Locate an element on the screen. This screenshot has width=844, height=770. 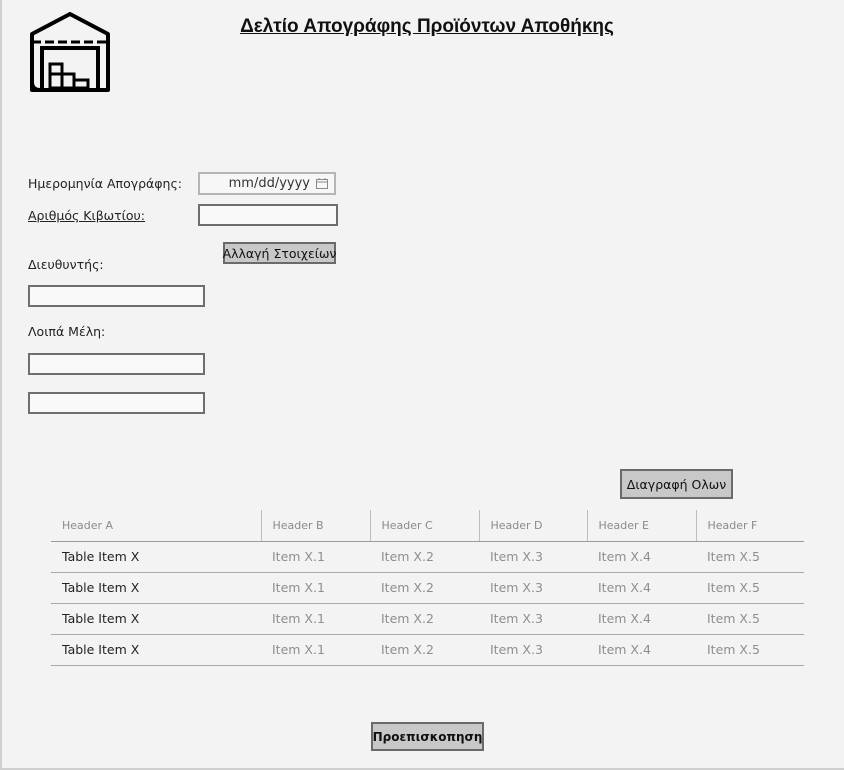
date-label: Ημερομηνία Απογράφης: is located at coordinates (105, 183).